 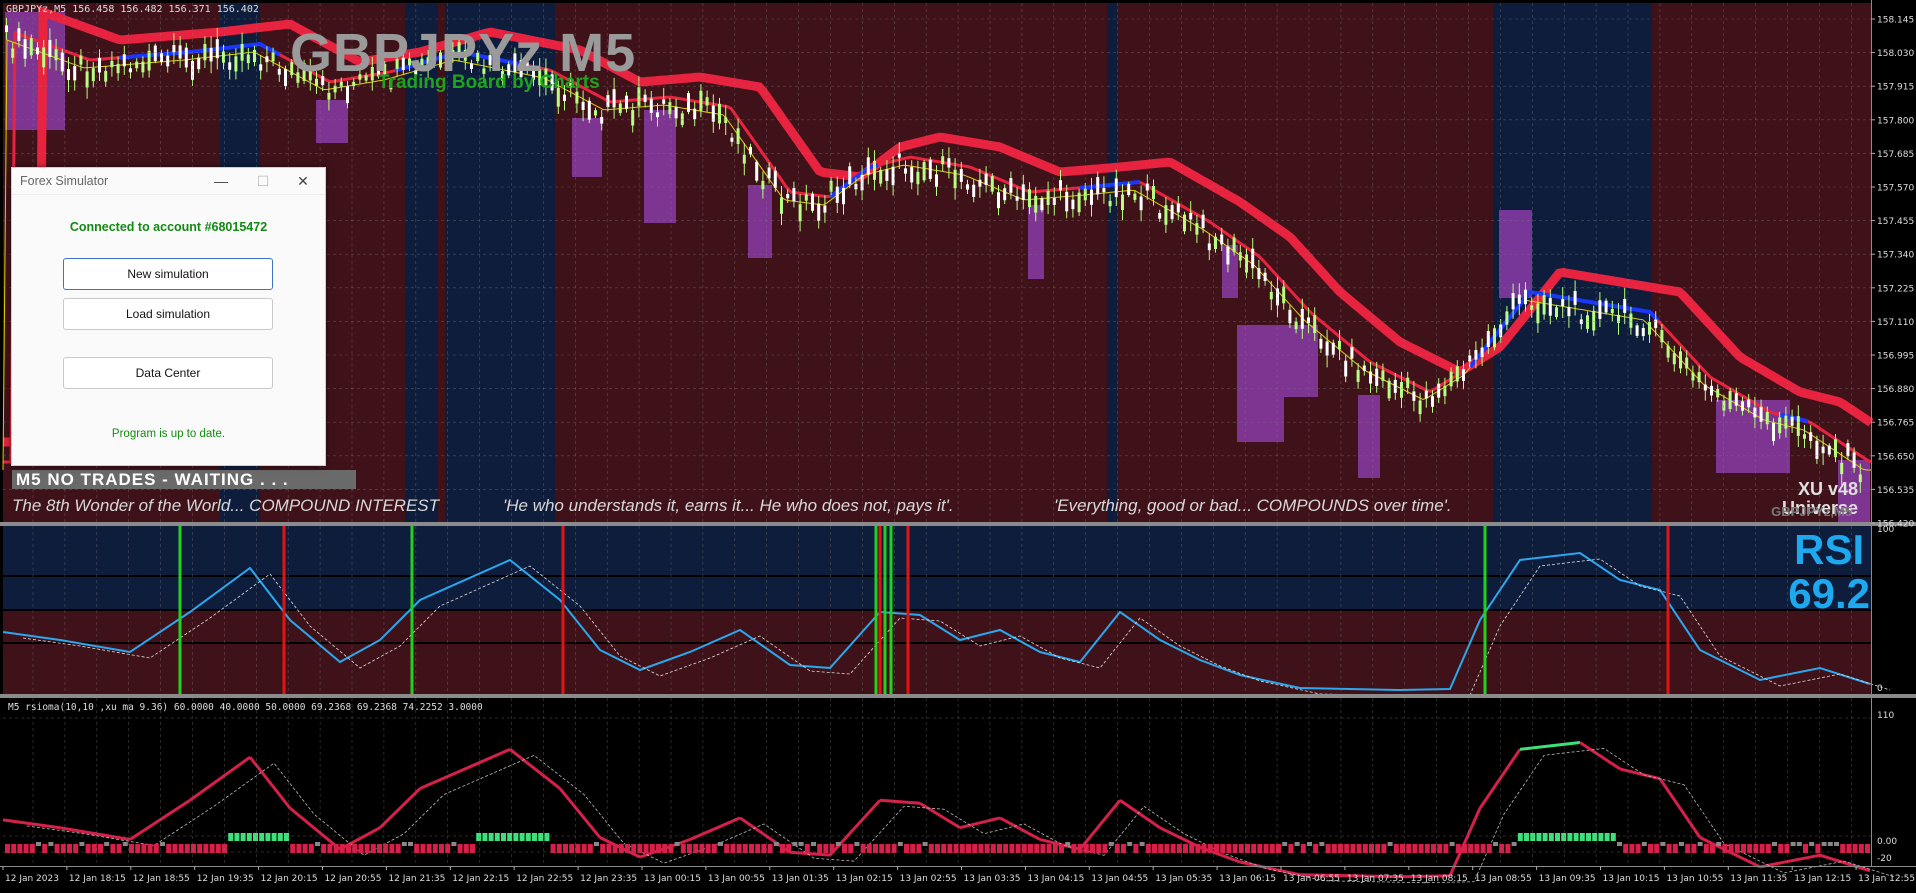 I want to click on time-tick-label: 13 Jan 12:55, so click(x=1886, y=879).